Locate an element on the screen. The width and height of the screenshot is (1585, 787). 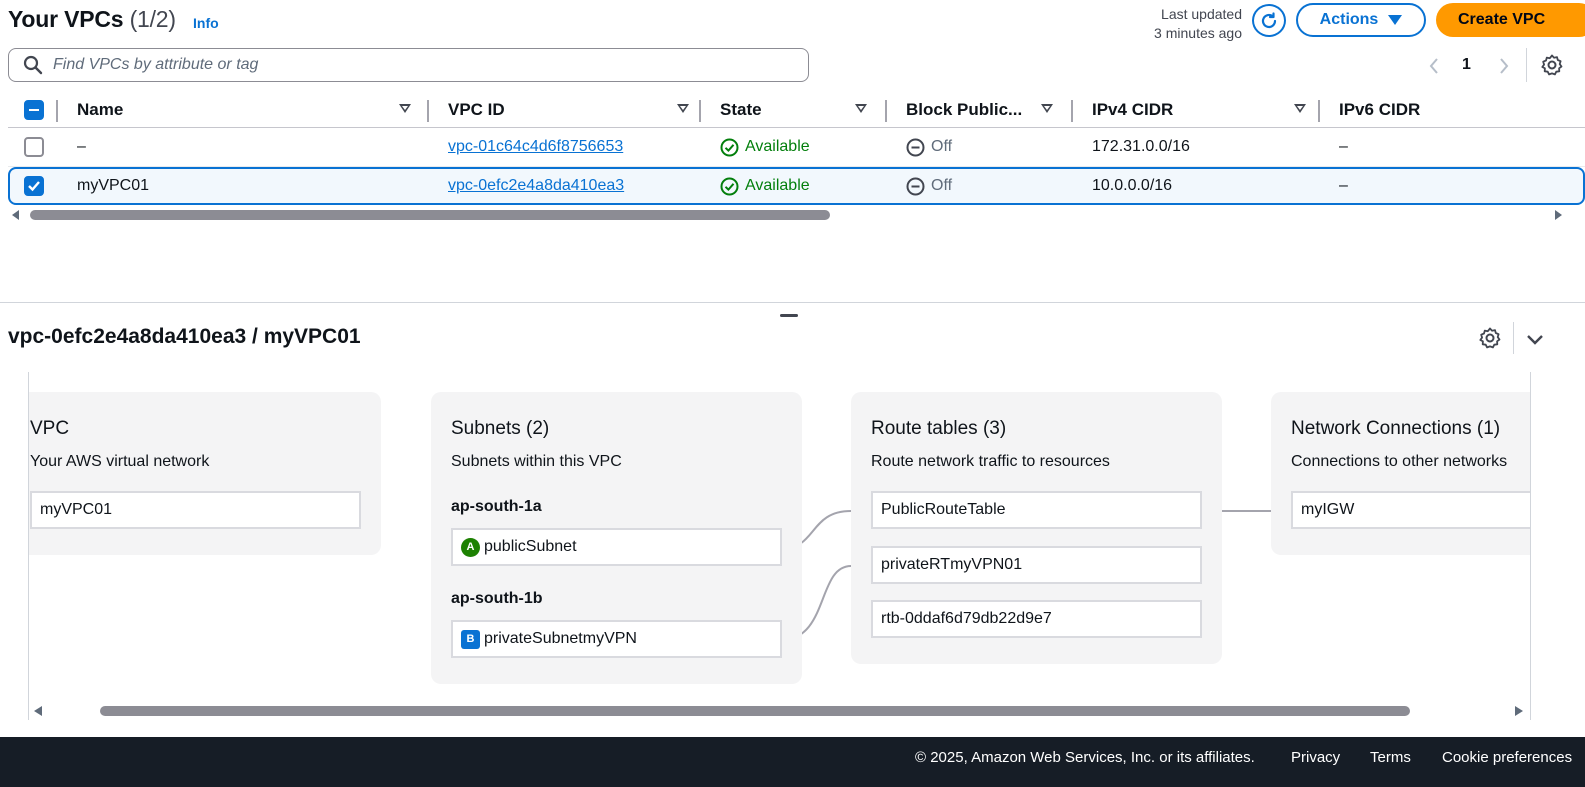
previous-page-button is located at coordinates (1434, 66).